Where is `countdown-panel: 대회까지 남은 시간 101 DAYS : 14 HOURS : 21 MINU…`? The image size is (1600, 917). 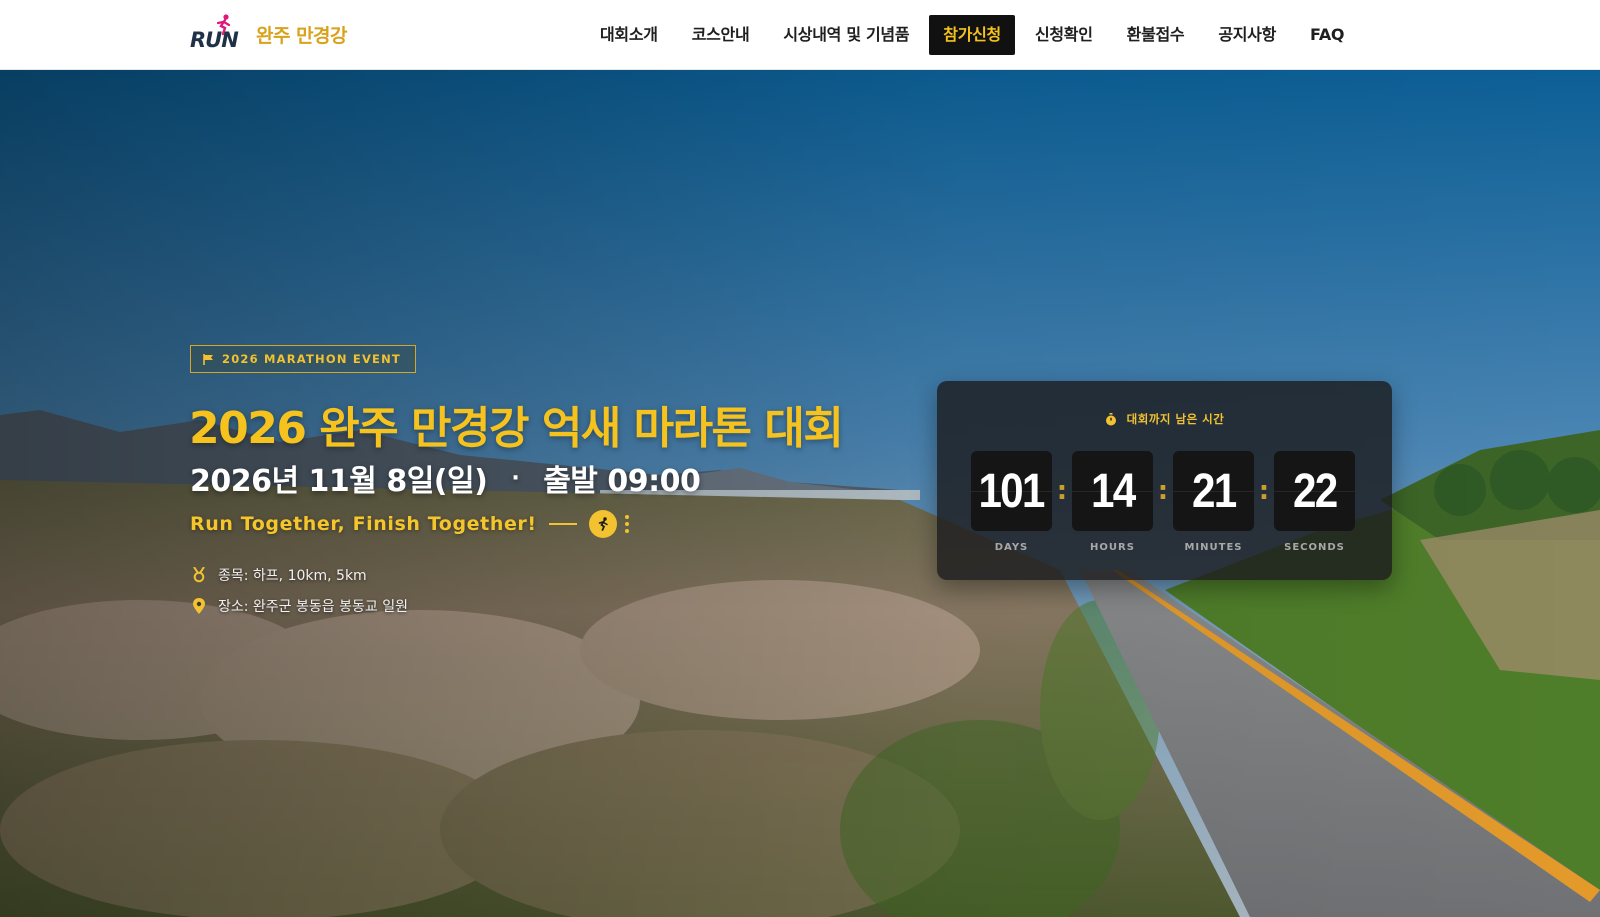 countdown-panel: 대회까지 남은 시간 101 DAYS : 14 HOURS : 21 MINU… is located at coordinates (1164, 480).